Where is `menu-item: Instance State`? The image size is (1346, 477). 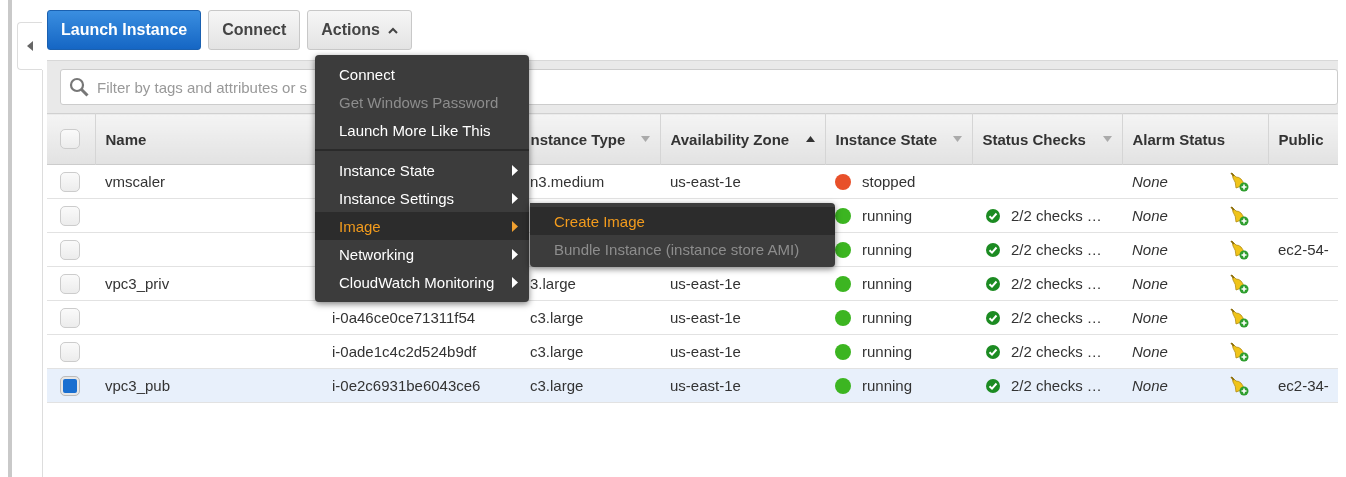 menu-item: Instance State is located at coordinates (422, 170).